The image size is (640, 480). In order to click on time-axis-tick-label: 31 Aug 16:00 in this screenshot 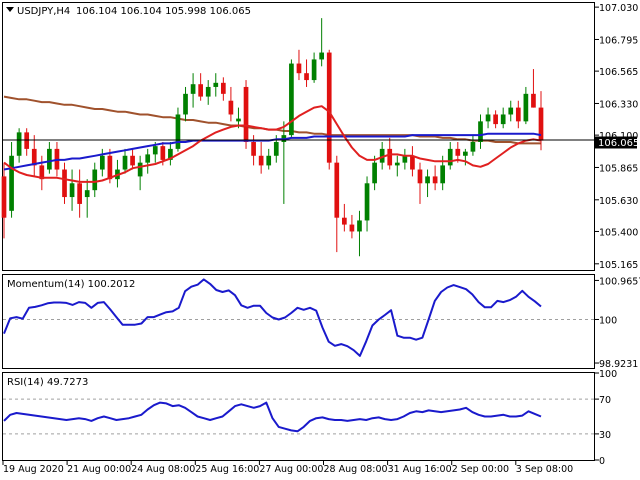, I will do `click(420, 469)`.